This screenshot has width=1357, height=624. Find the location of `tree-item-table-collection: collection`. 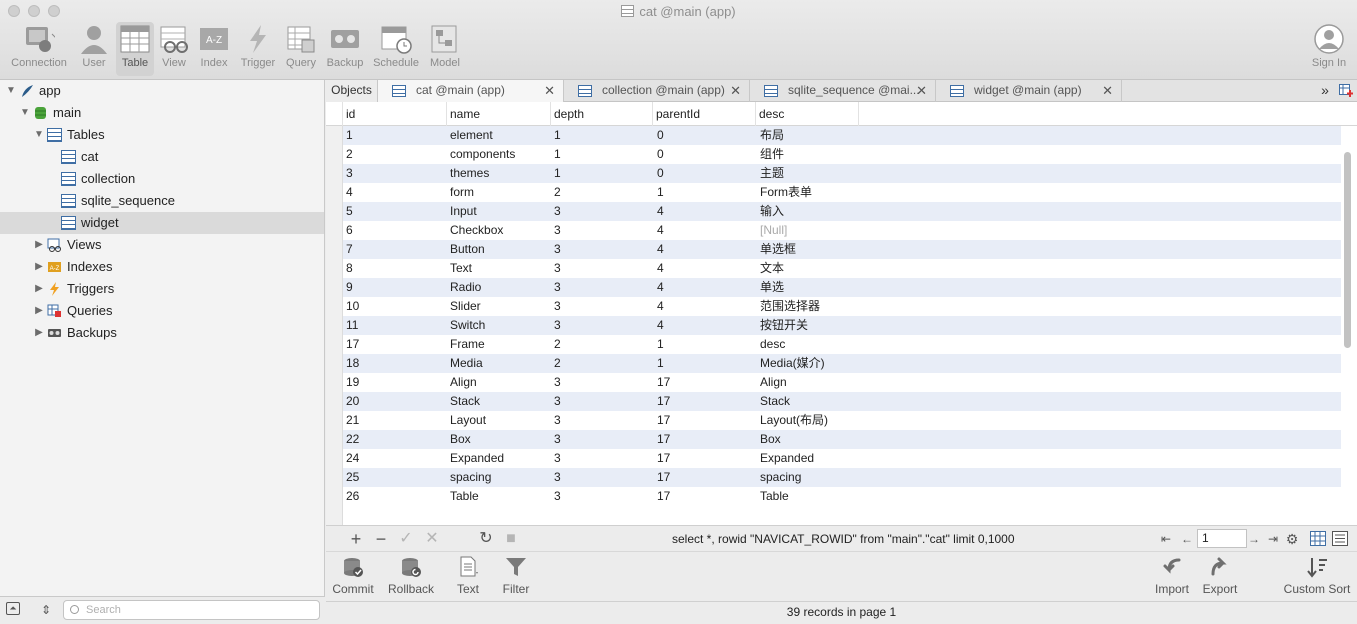

tree-item-table-collection: collection is located at coordinates (162, 179).